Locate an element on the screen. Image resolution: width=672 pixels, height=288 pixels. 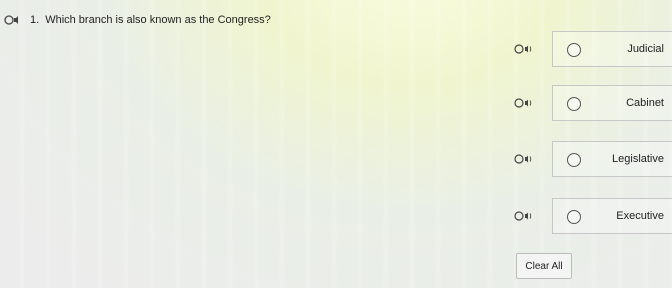
question-number: 1. is located at coordinates (35, 20).